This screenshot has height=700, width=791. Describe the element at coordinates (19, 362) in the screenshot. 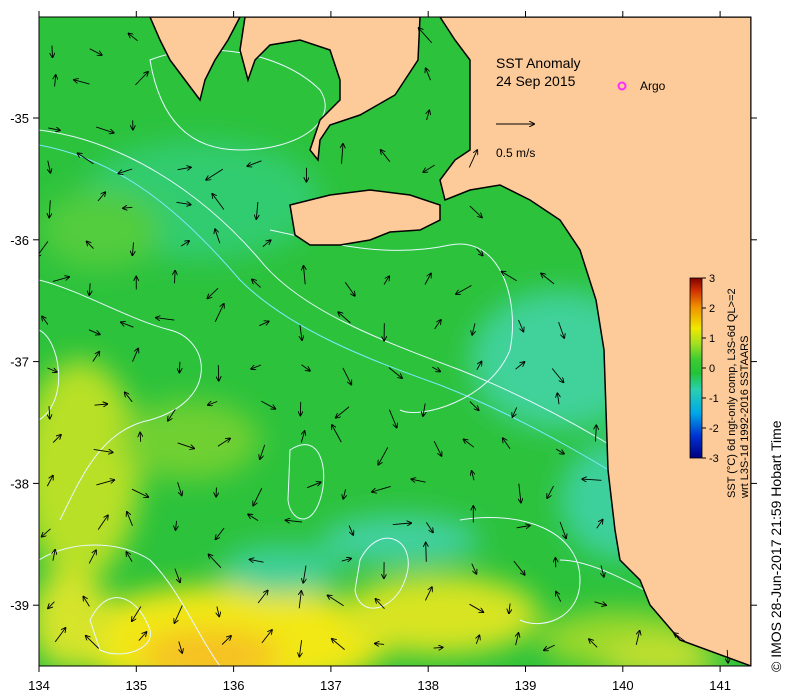

I see `y-tick-label: -37` at that location.